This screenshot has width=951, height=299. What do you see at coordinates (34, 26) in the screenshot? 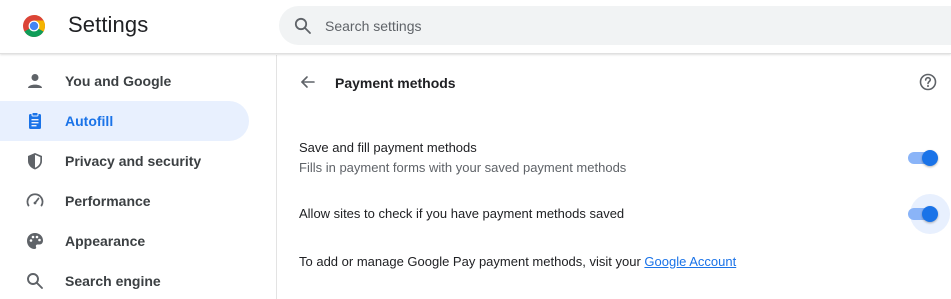
I see `chrome-logo-icon` at bounding box center [34, 26].